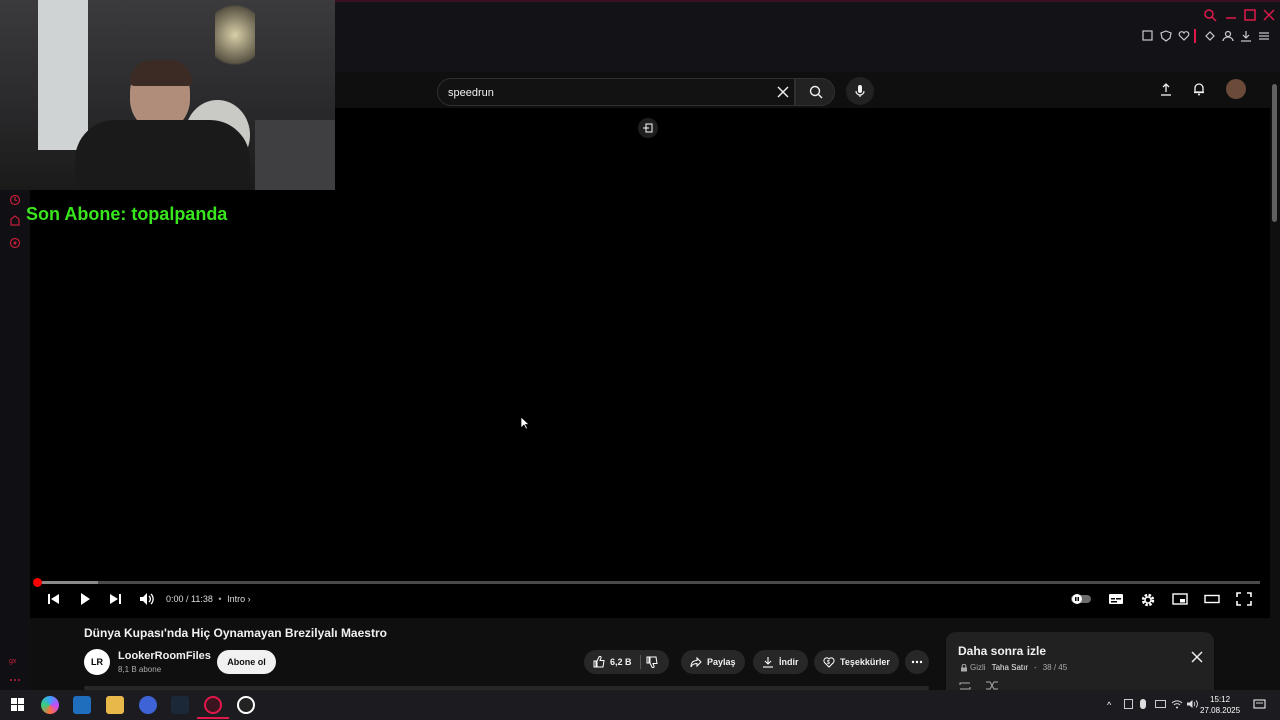  Describe the element at coordinates (1109, 705) in the screenshot. I see `chevron-up-icon: ^` at that location.